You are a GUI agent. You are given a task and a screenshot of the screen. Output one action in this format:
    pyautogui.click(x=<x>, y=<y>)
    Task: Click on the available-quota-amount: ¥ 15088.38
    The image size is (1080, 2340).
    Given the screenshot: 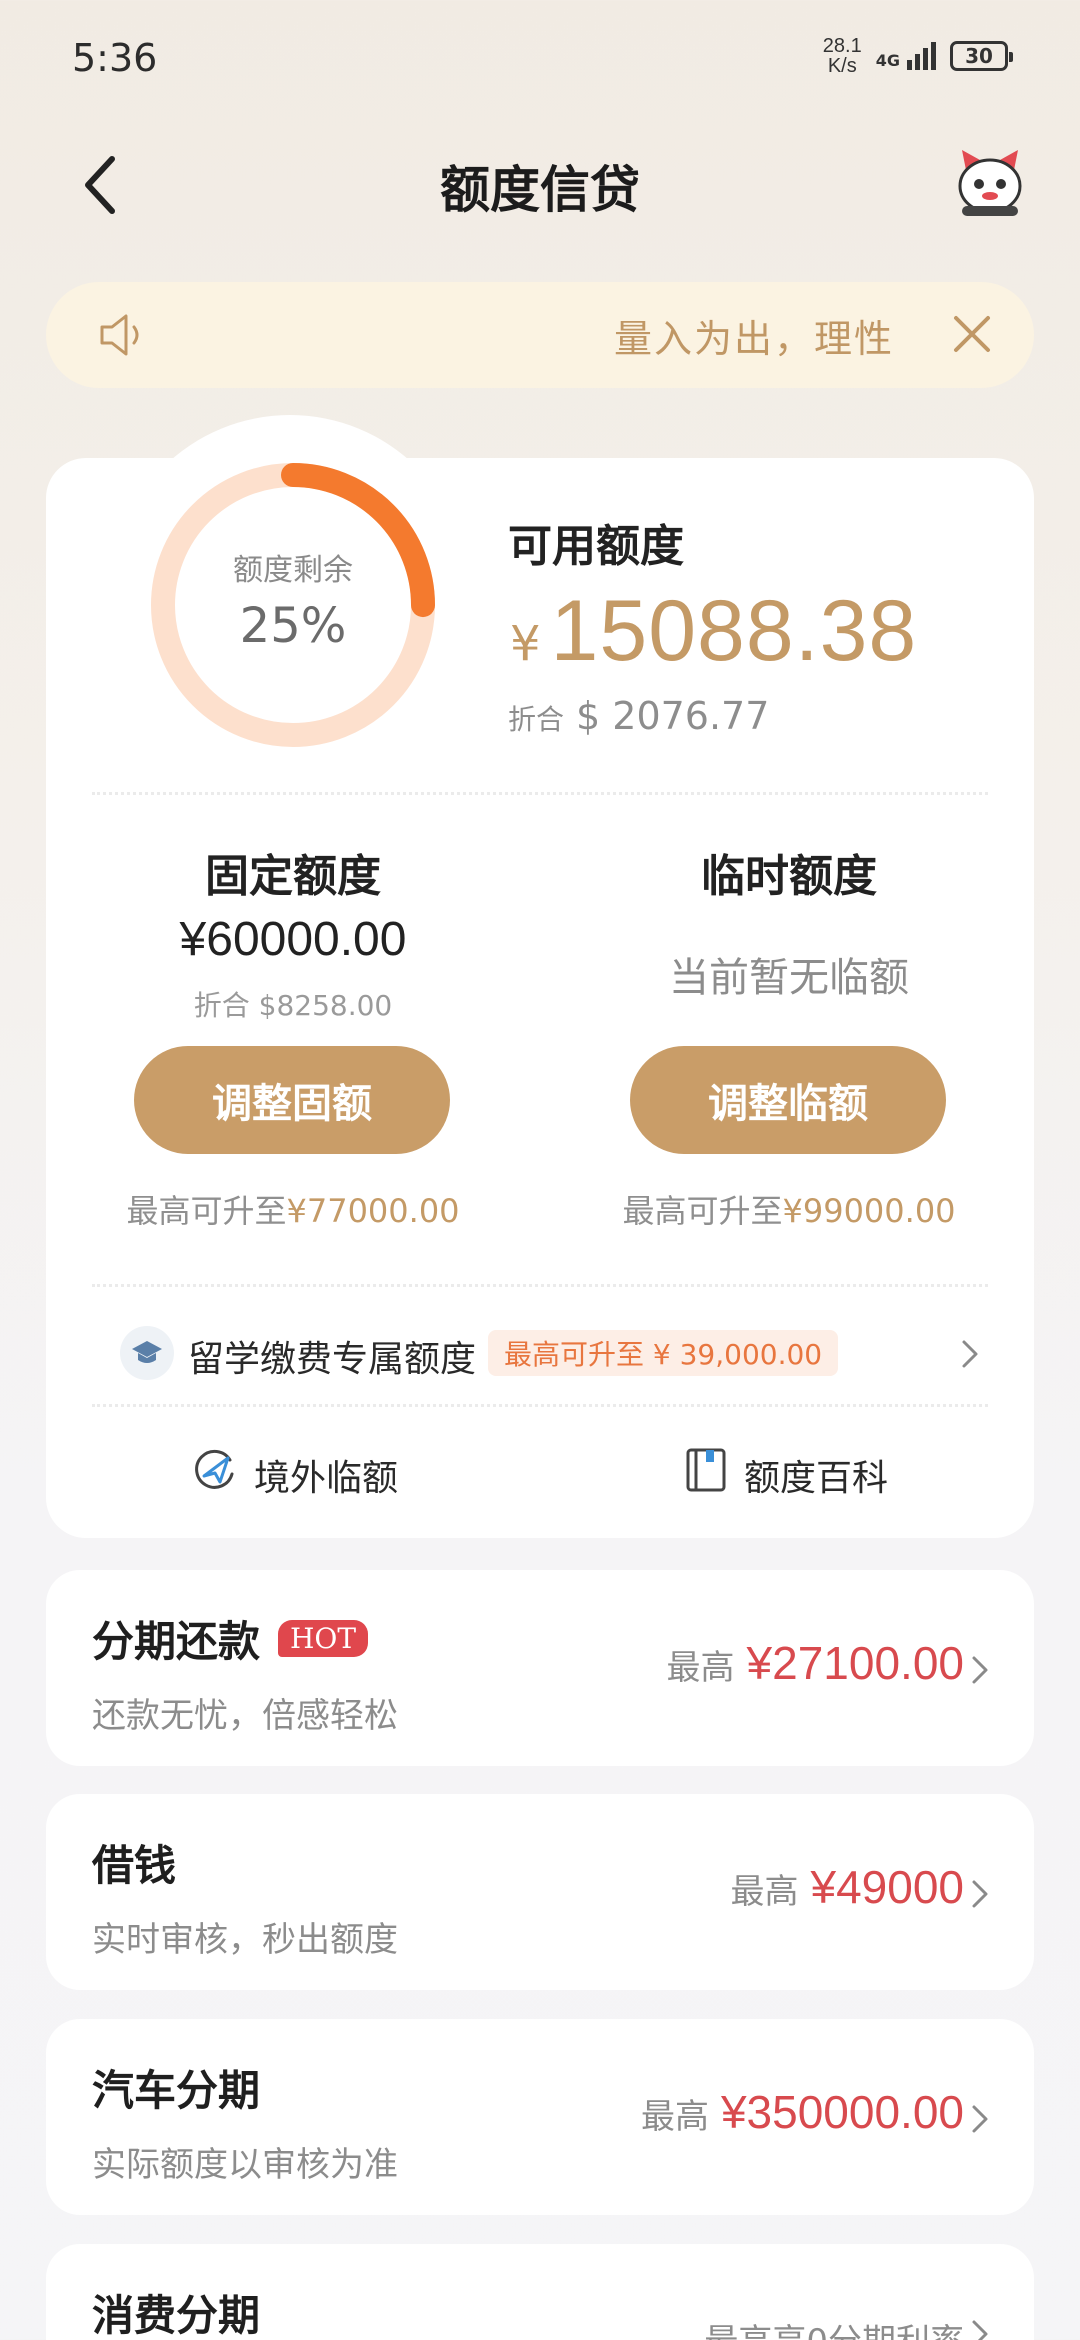 What is the action you would take?
    pyautogui.click(x=713, y=631)
    